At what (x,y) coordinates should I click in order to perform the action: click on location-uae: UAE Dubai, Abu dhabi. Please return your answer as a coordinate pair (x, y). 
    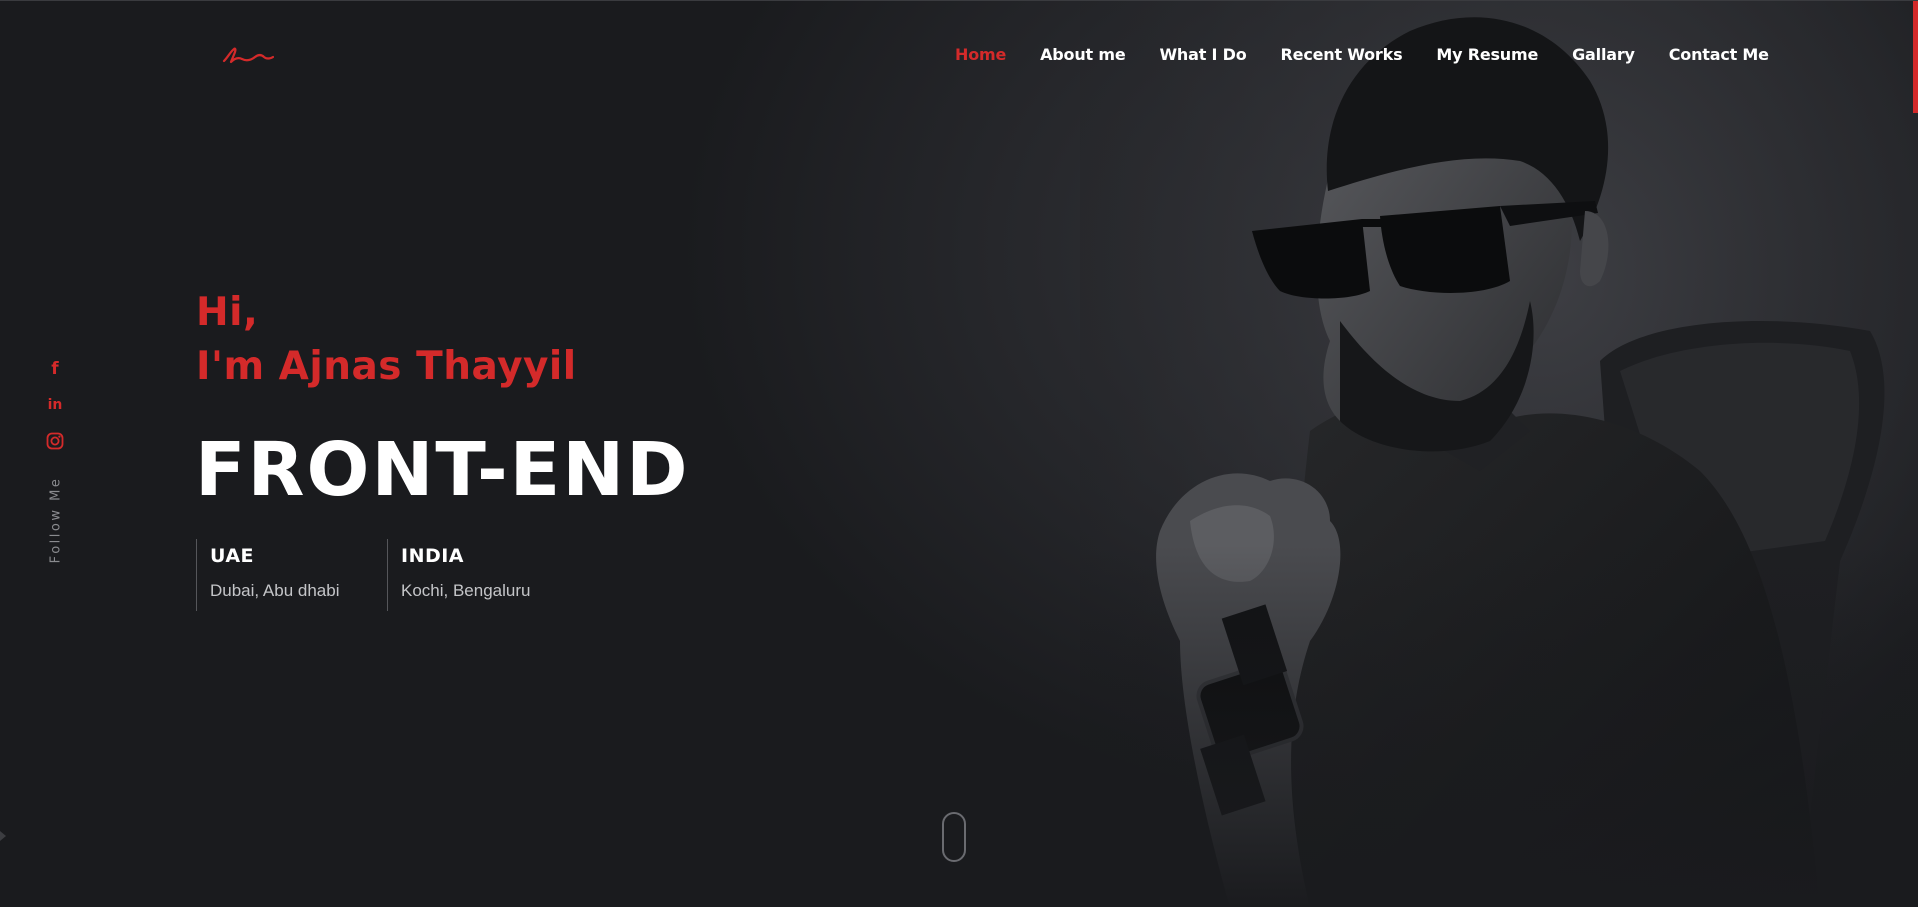
    Looking at the image, I should click on (291, 575).